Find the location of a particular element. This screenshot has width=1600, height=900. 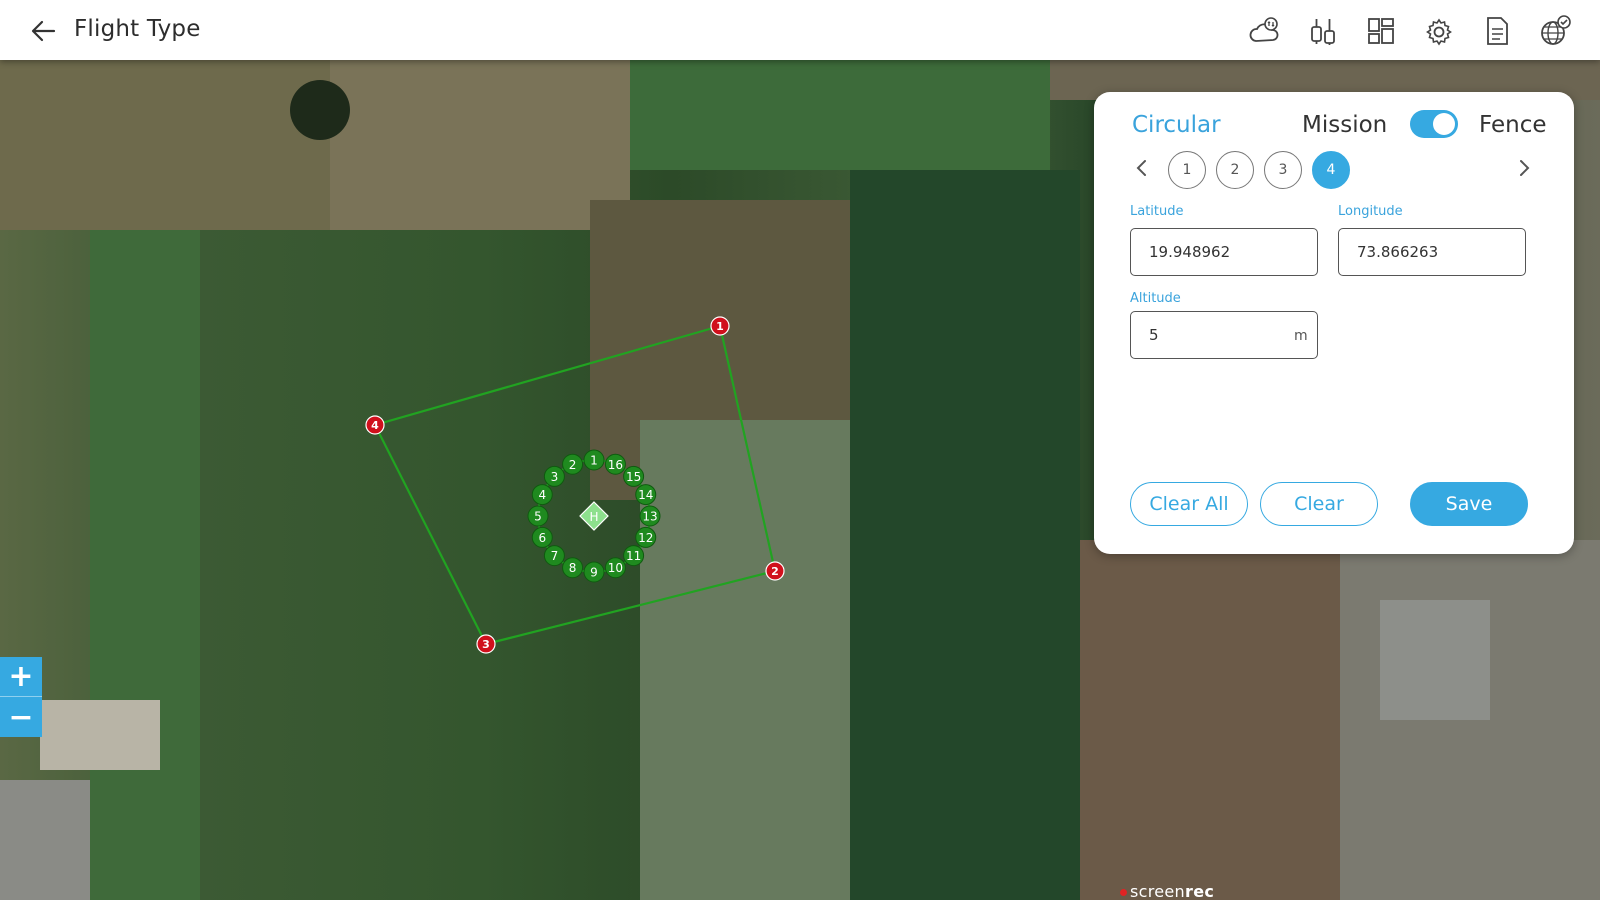

fence-point-marker: 4 is located at coordinates (375, 425).